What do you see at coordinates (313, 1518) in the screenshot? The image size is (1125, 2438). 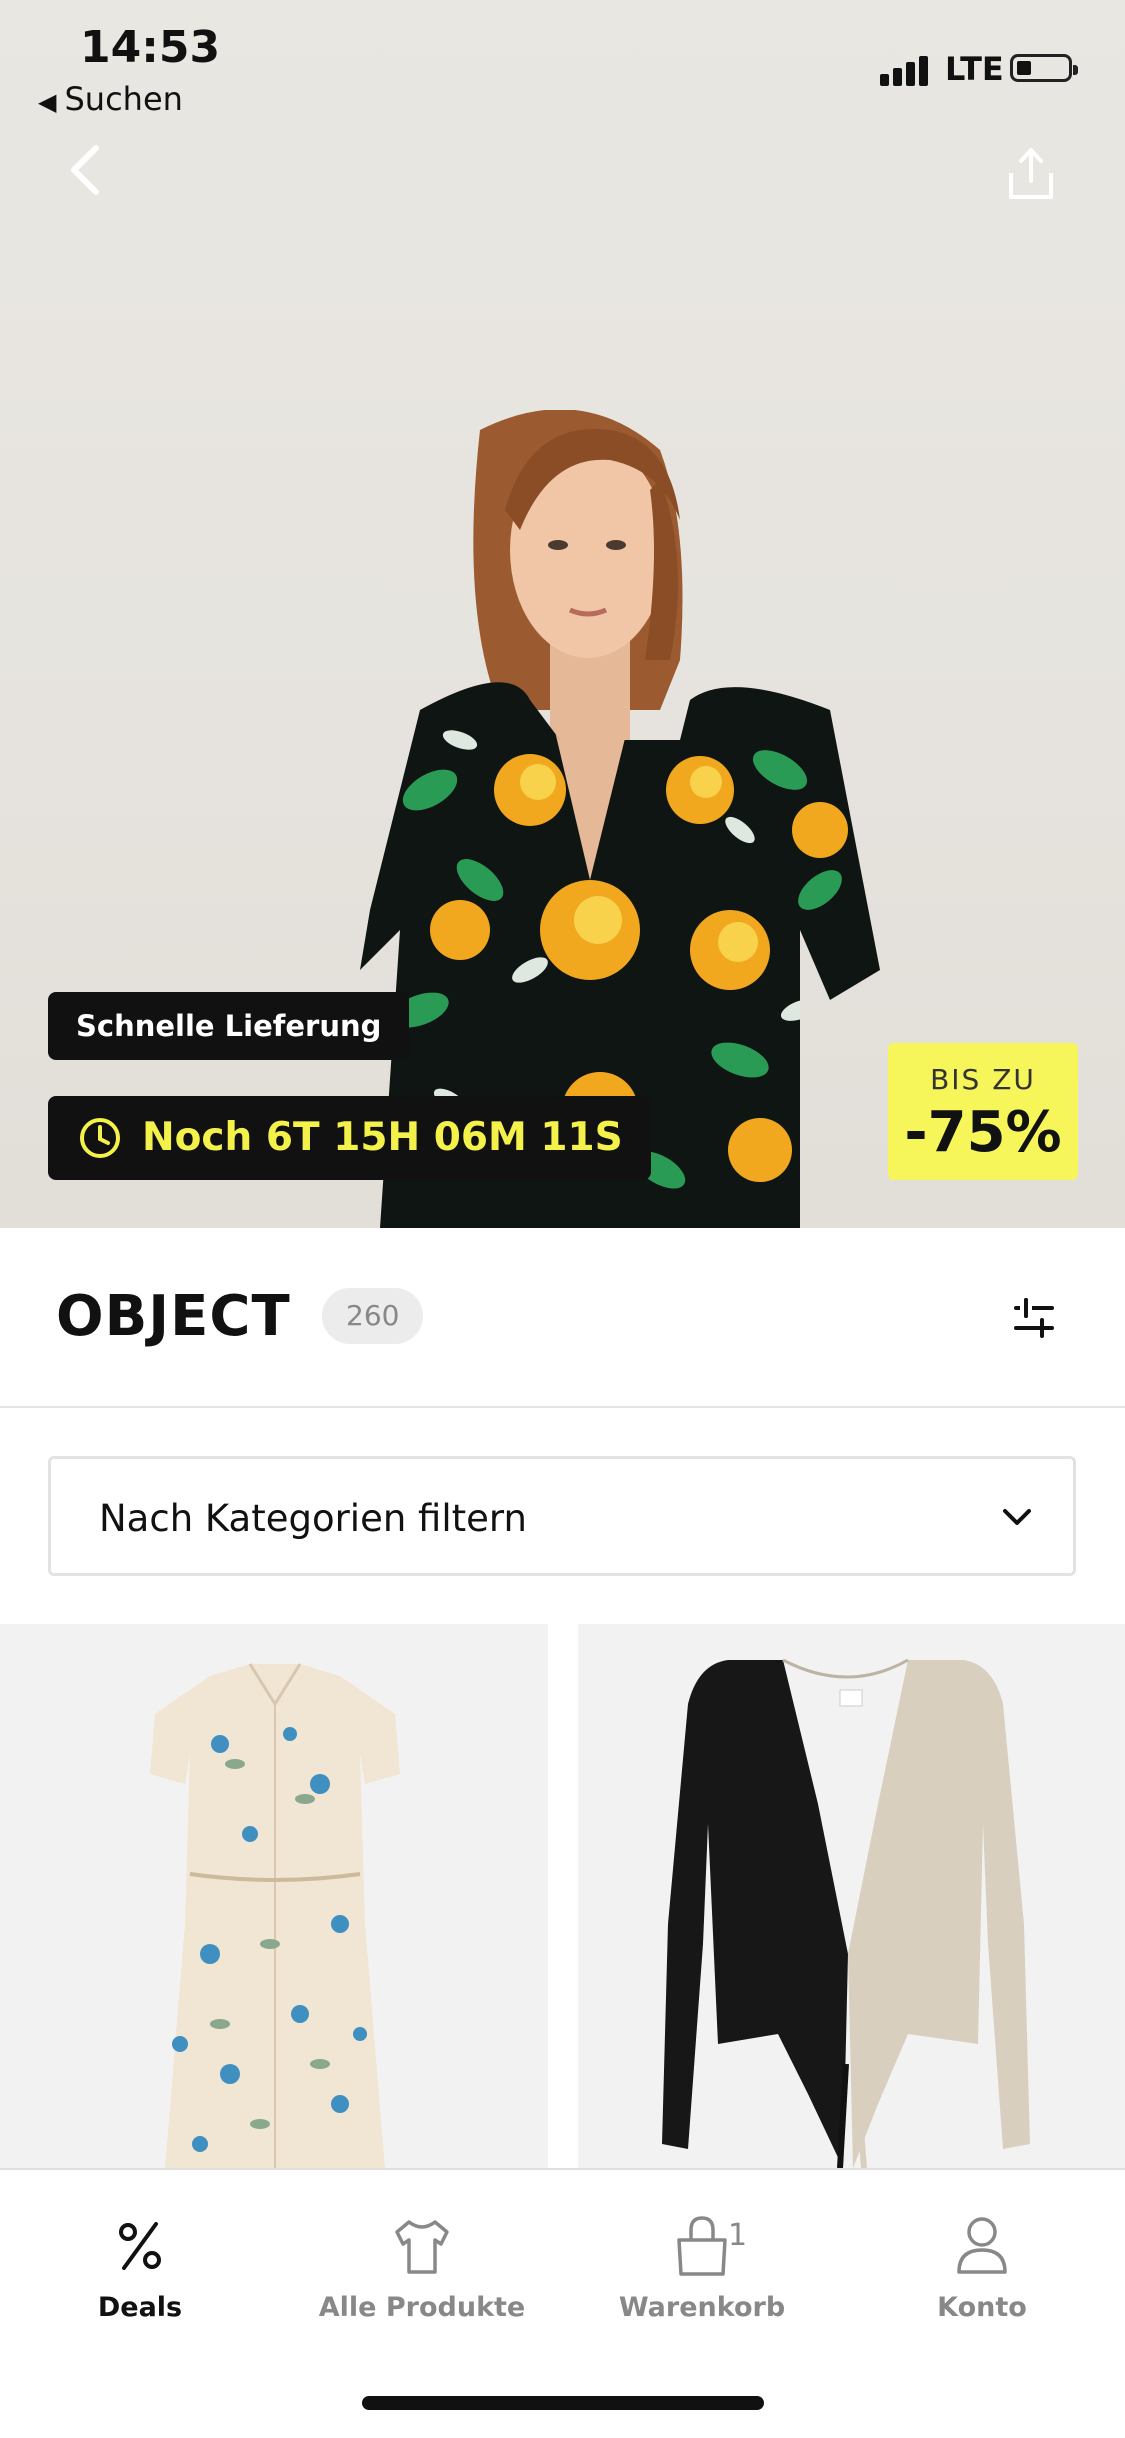 I see `category-filter-label: Nach Kategorien filtern` at bounding box center [313, 1518].